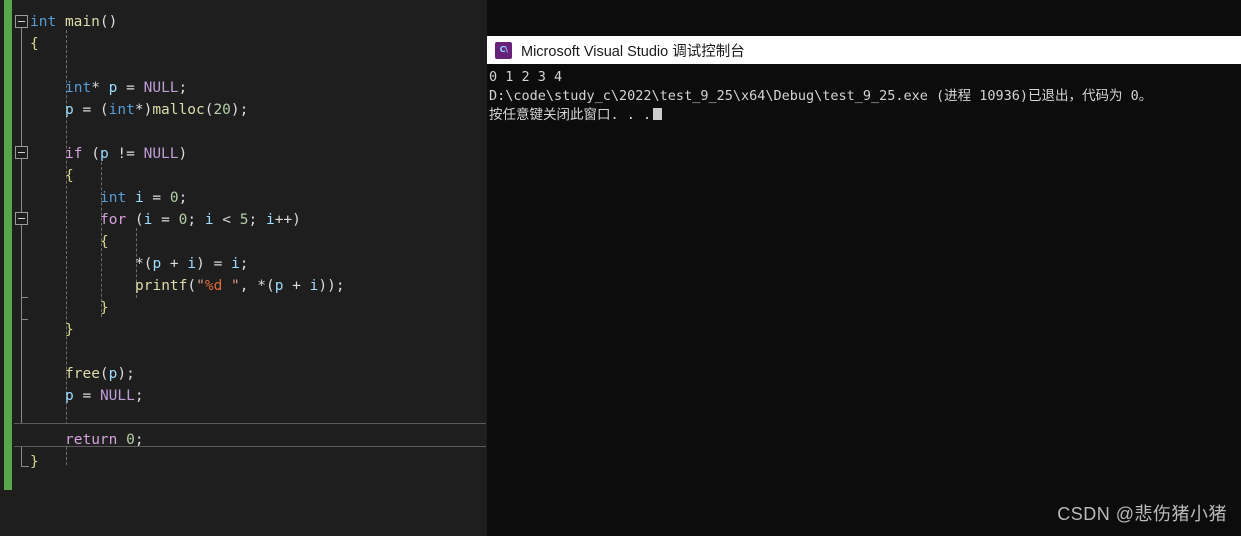 This screenshot has height=536, width=1241. What do you see at coordinates (633, 51) in the screenshot?
I see `console-title: Microsoft Visual Studio 调试控制台` at bounding box center [633, 51].